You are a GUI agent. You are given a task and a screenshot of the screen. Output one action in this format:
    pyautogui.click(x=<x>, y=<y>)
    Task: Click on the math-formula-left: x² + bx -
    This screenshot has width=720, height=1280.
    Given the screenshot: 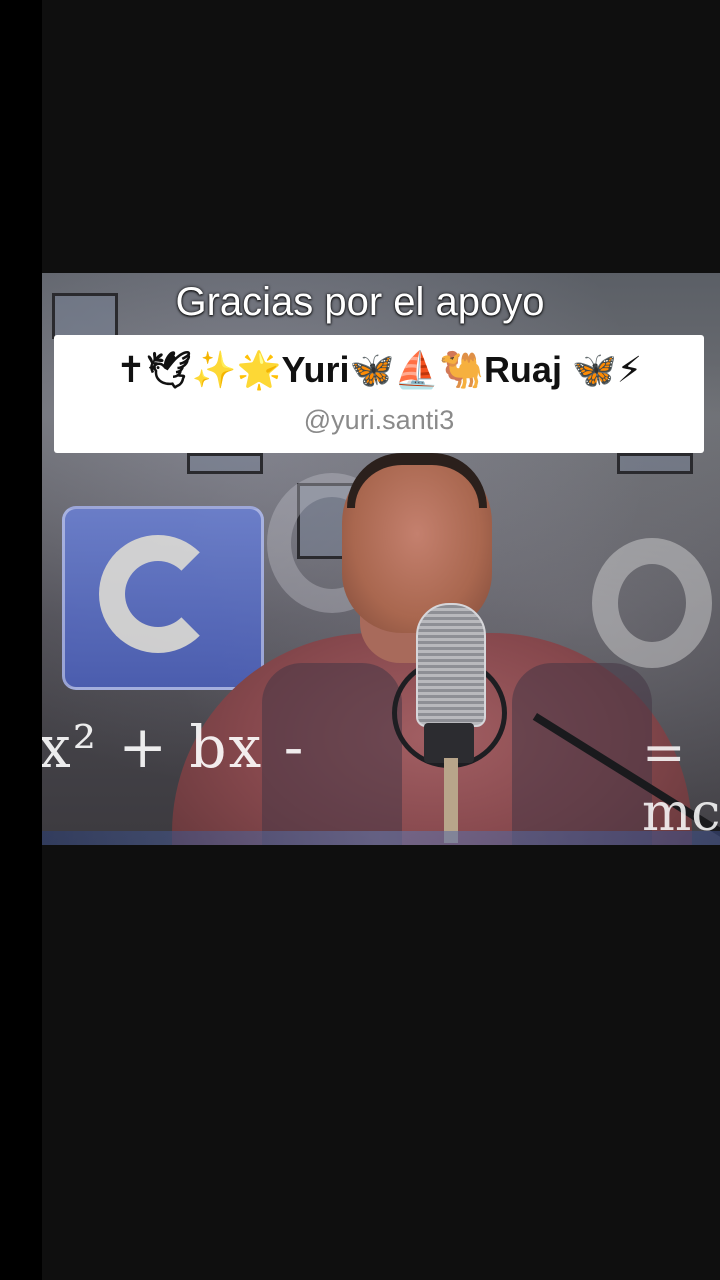 What is the action you would take?
    pyautogui.click(x=174, y=747)
    